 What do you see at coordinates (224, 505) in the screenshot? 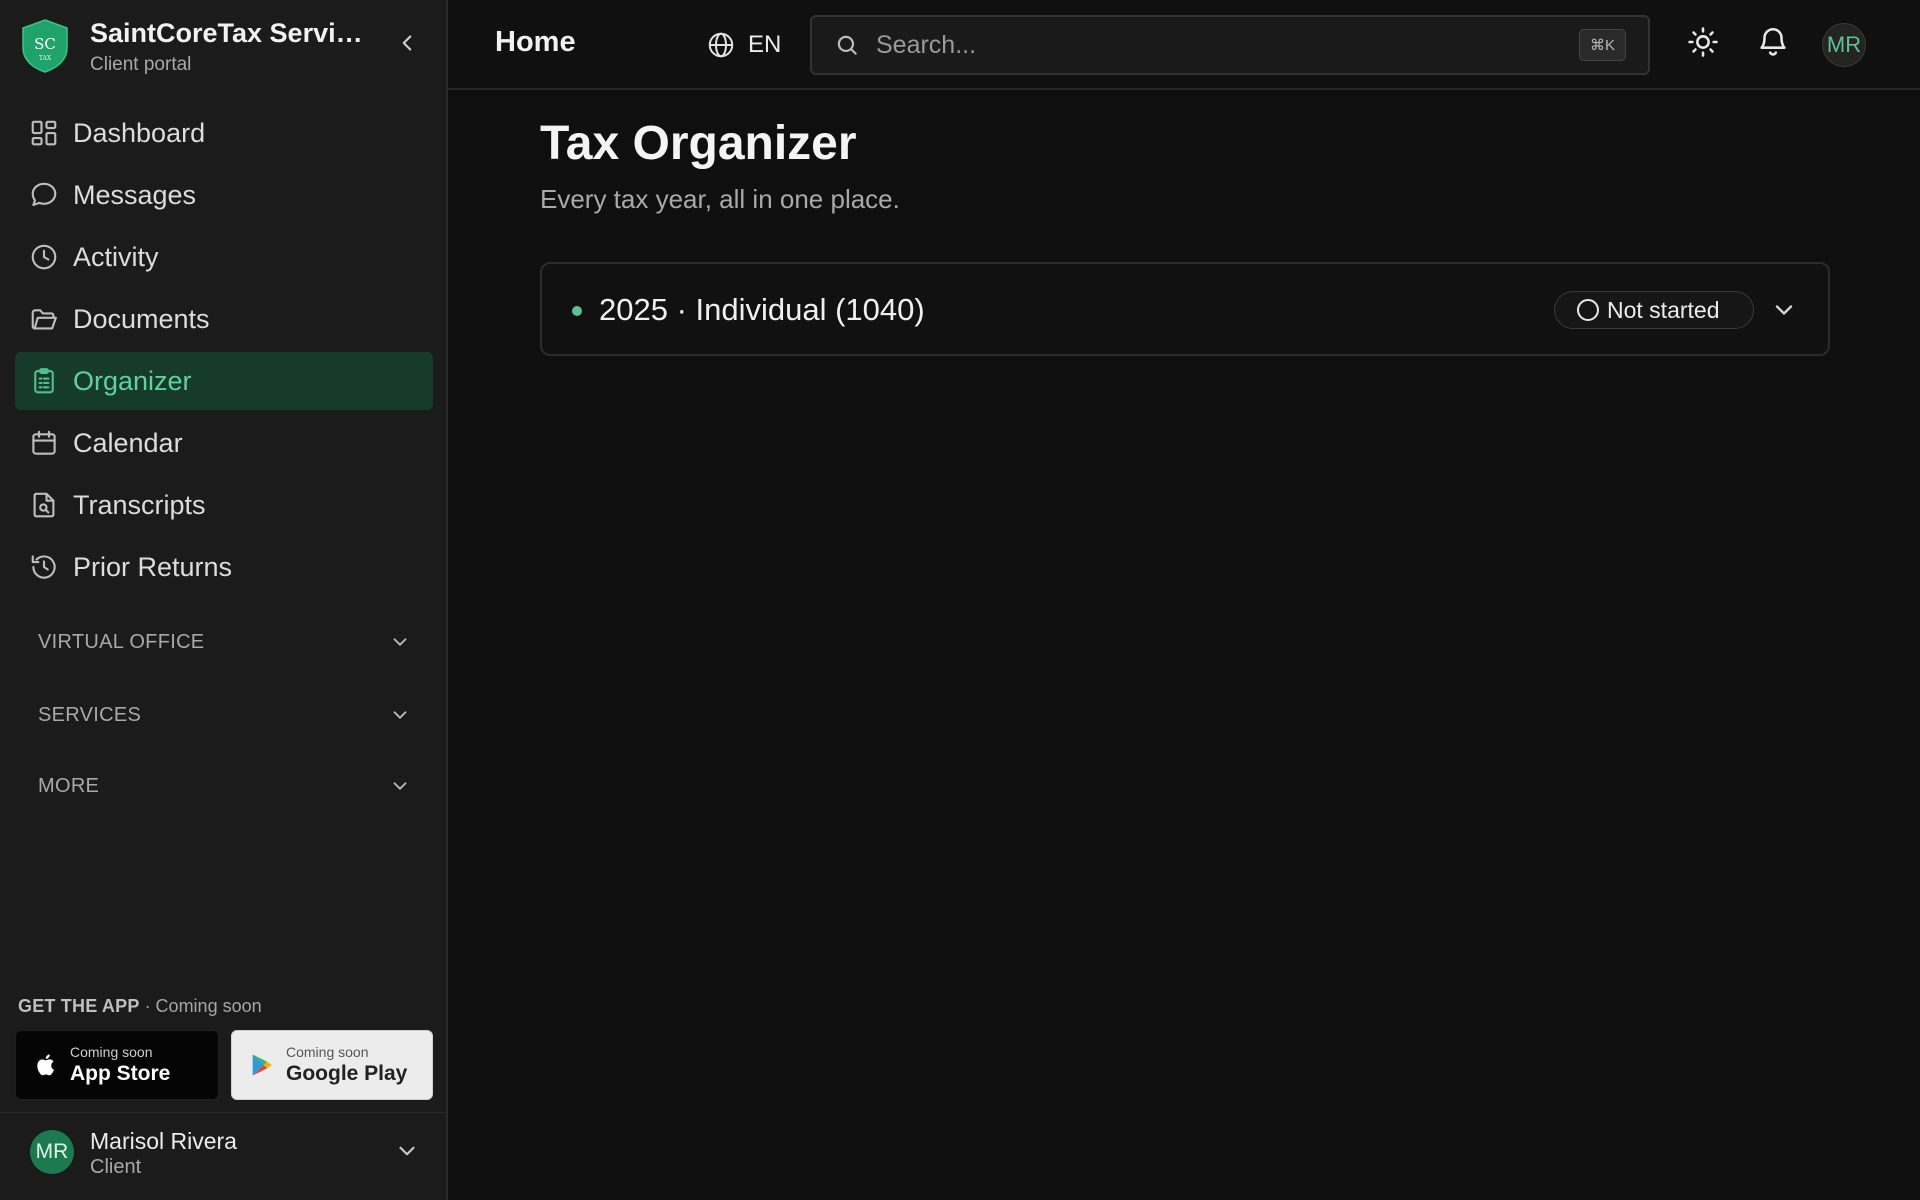
I see `sidebar-item-transcripts: Transcripts` at bounding box center [224, 505].